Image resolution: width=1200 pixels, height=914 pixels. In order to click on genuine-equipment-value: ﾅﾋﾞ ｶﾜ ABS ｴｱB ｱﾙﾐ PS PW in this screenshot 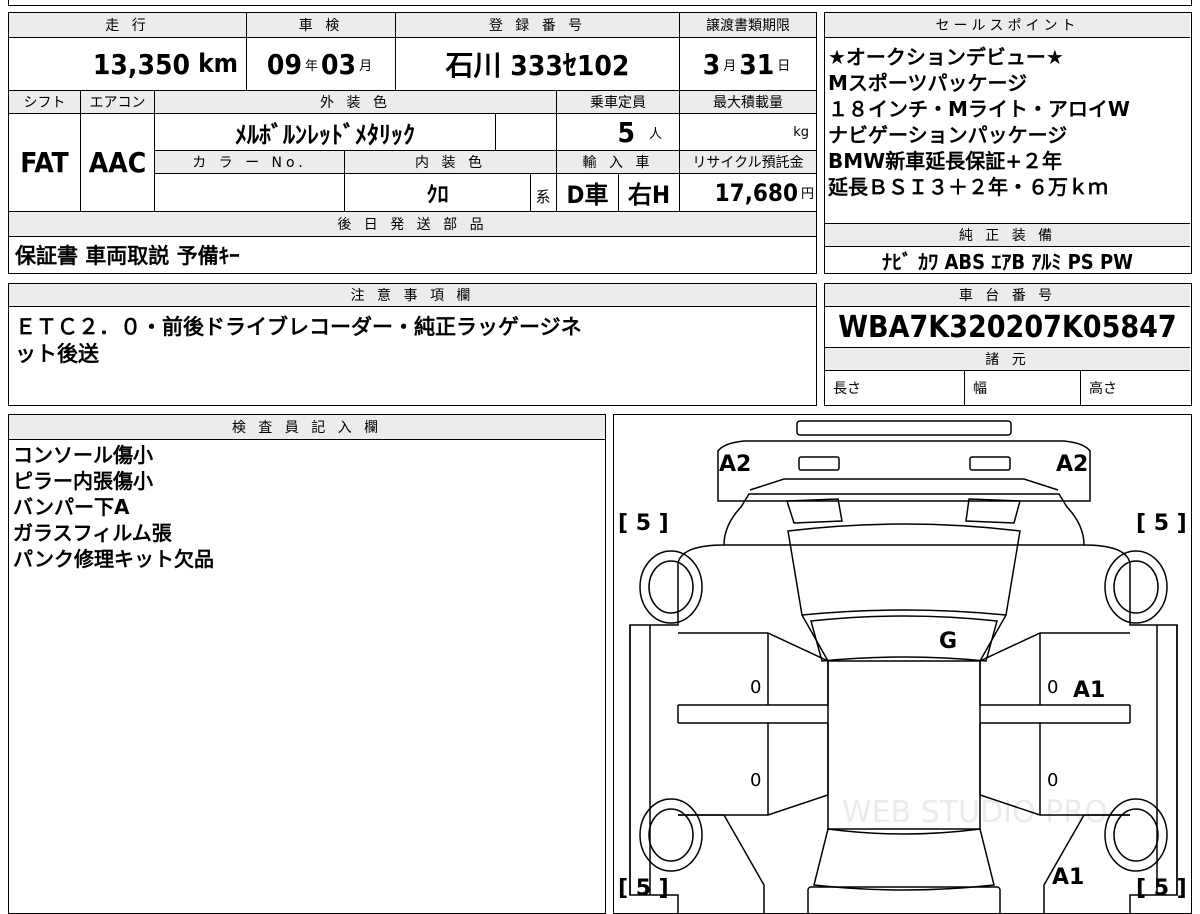, I will do `click(1007, 261)`.